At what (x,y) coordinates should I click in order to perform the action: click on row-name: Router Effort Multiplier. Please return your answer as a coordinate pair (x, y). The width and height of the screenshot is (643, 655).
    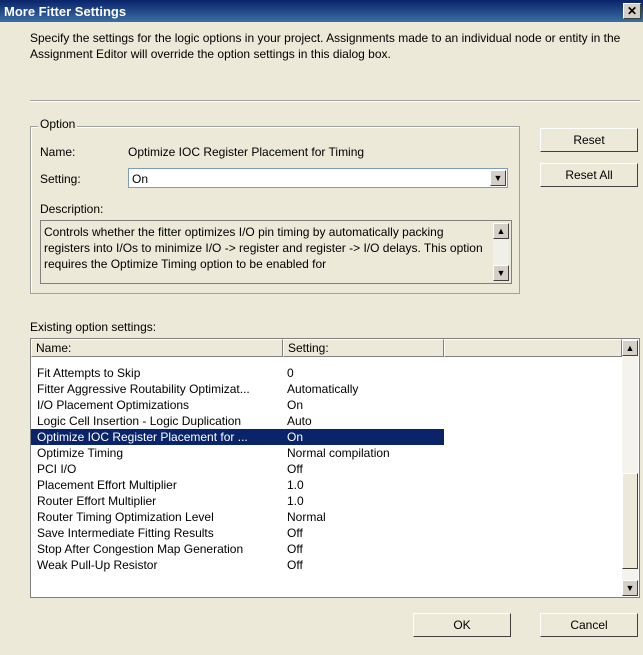
    Looking at the image, I should click on (97, 501).